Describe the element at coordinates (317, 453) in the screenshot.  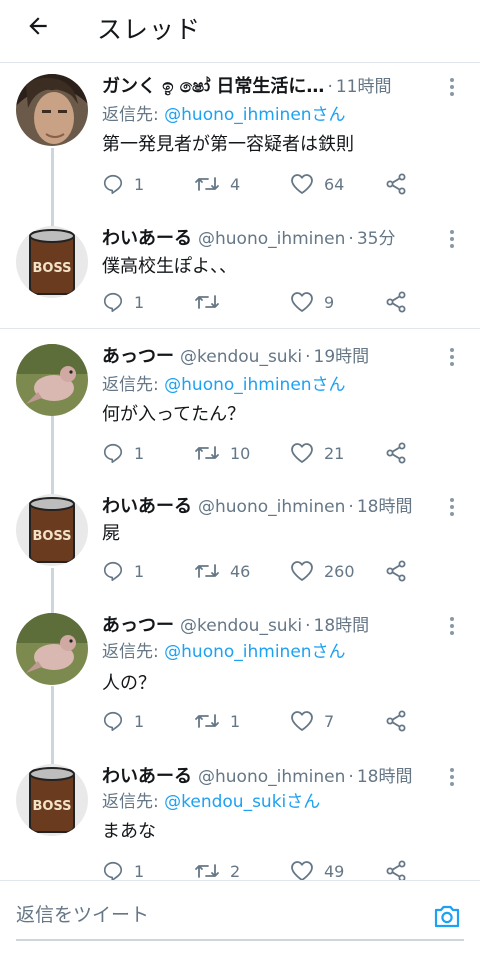
I see `like-button: 21` at that location.